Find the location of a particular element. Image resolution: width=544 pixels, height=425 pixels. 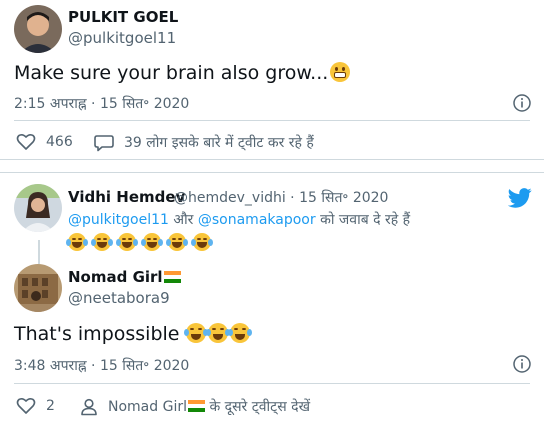

like-button: 2 is located at coordinates (35, 406).